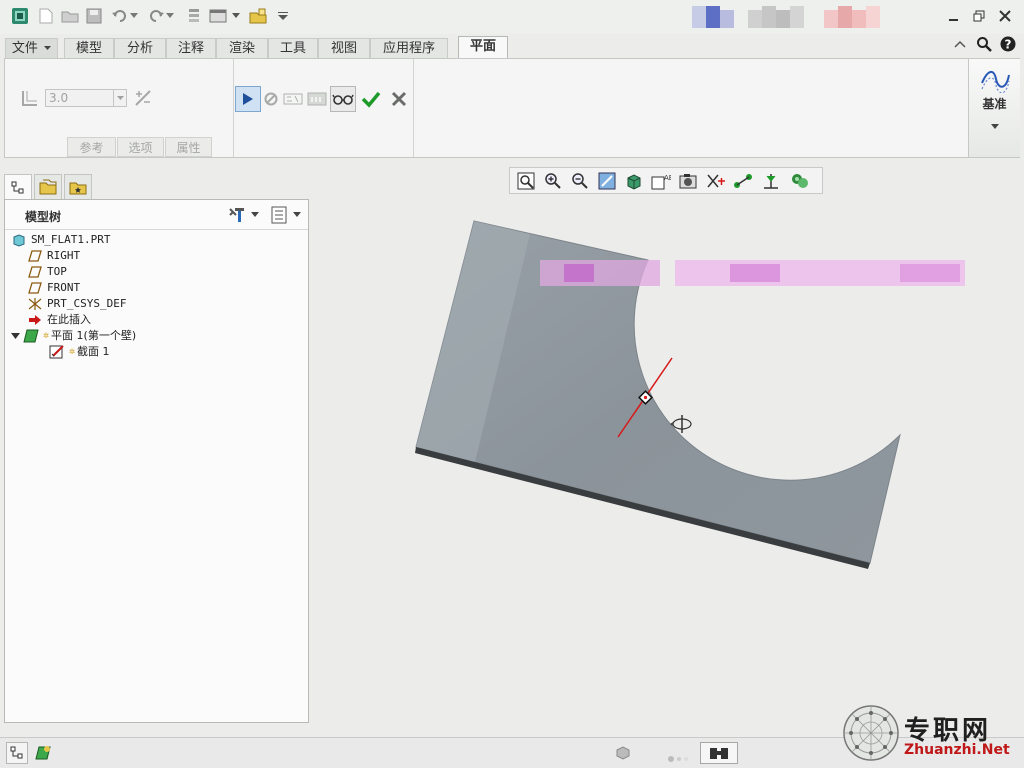 The width and height of the screenshot is (1024, 768). Describe the element at coordinates (20, 16) in the screenshot. I see `app-logo-icon` at that location.